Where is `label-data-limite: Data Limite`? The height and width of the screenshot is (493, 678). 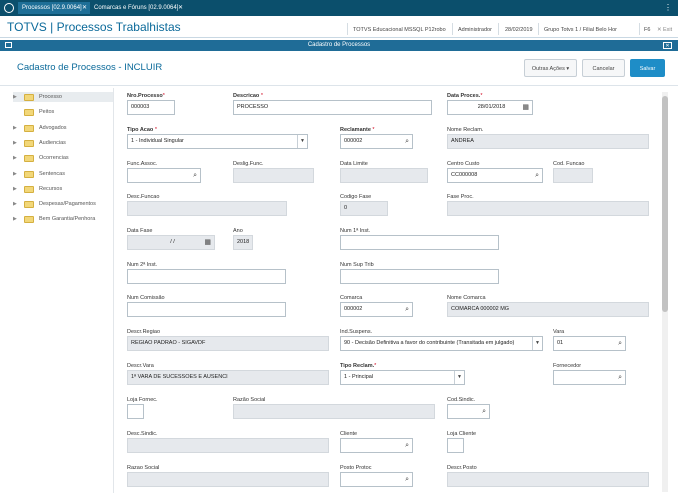 label-data-limite: Data Limite is located at coordinates (354, 164).